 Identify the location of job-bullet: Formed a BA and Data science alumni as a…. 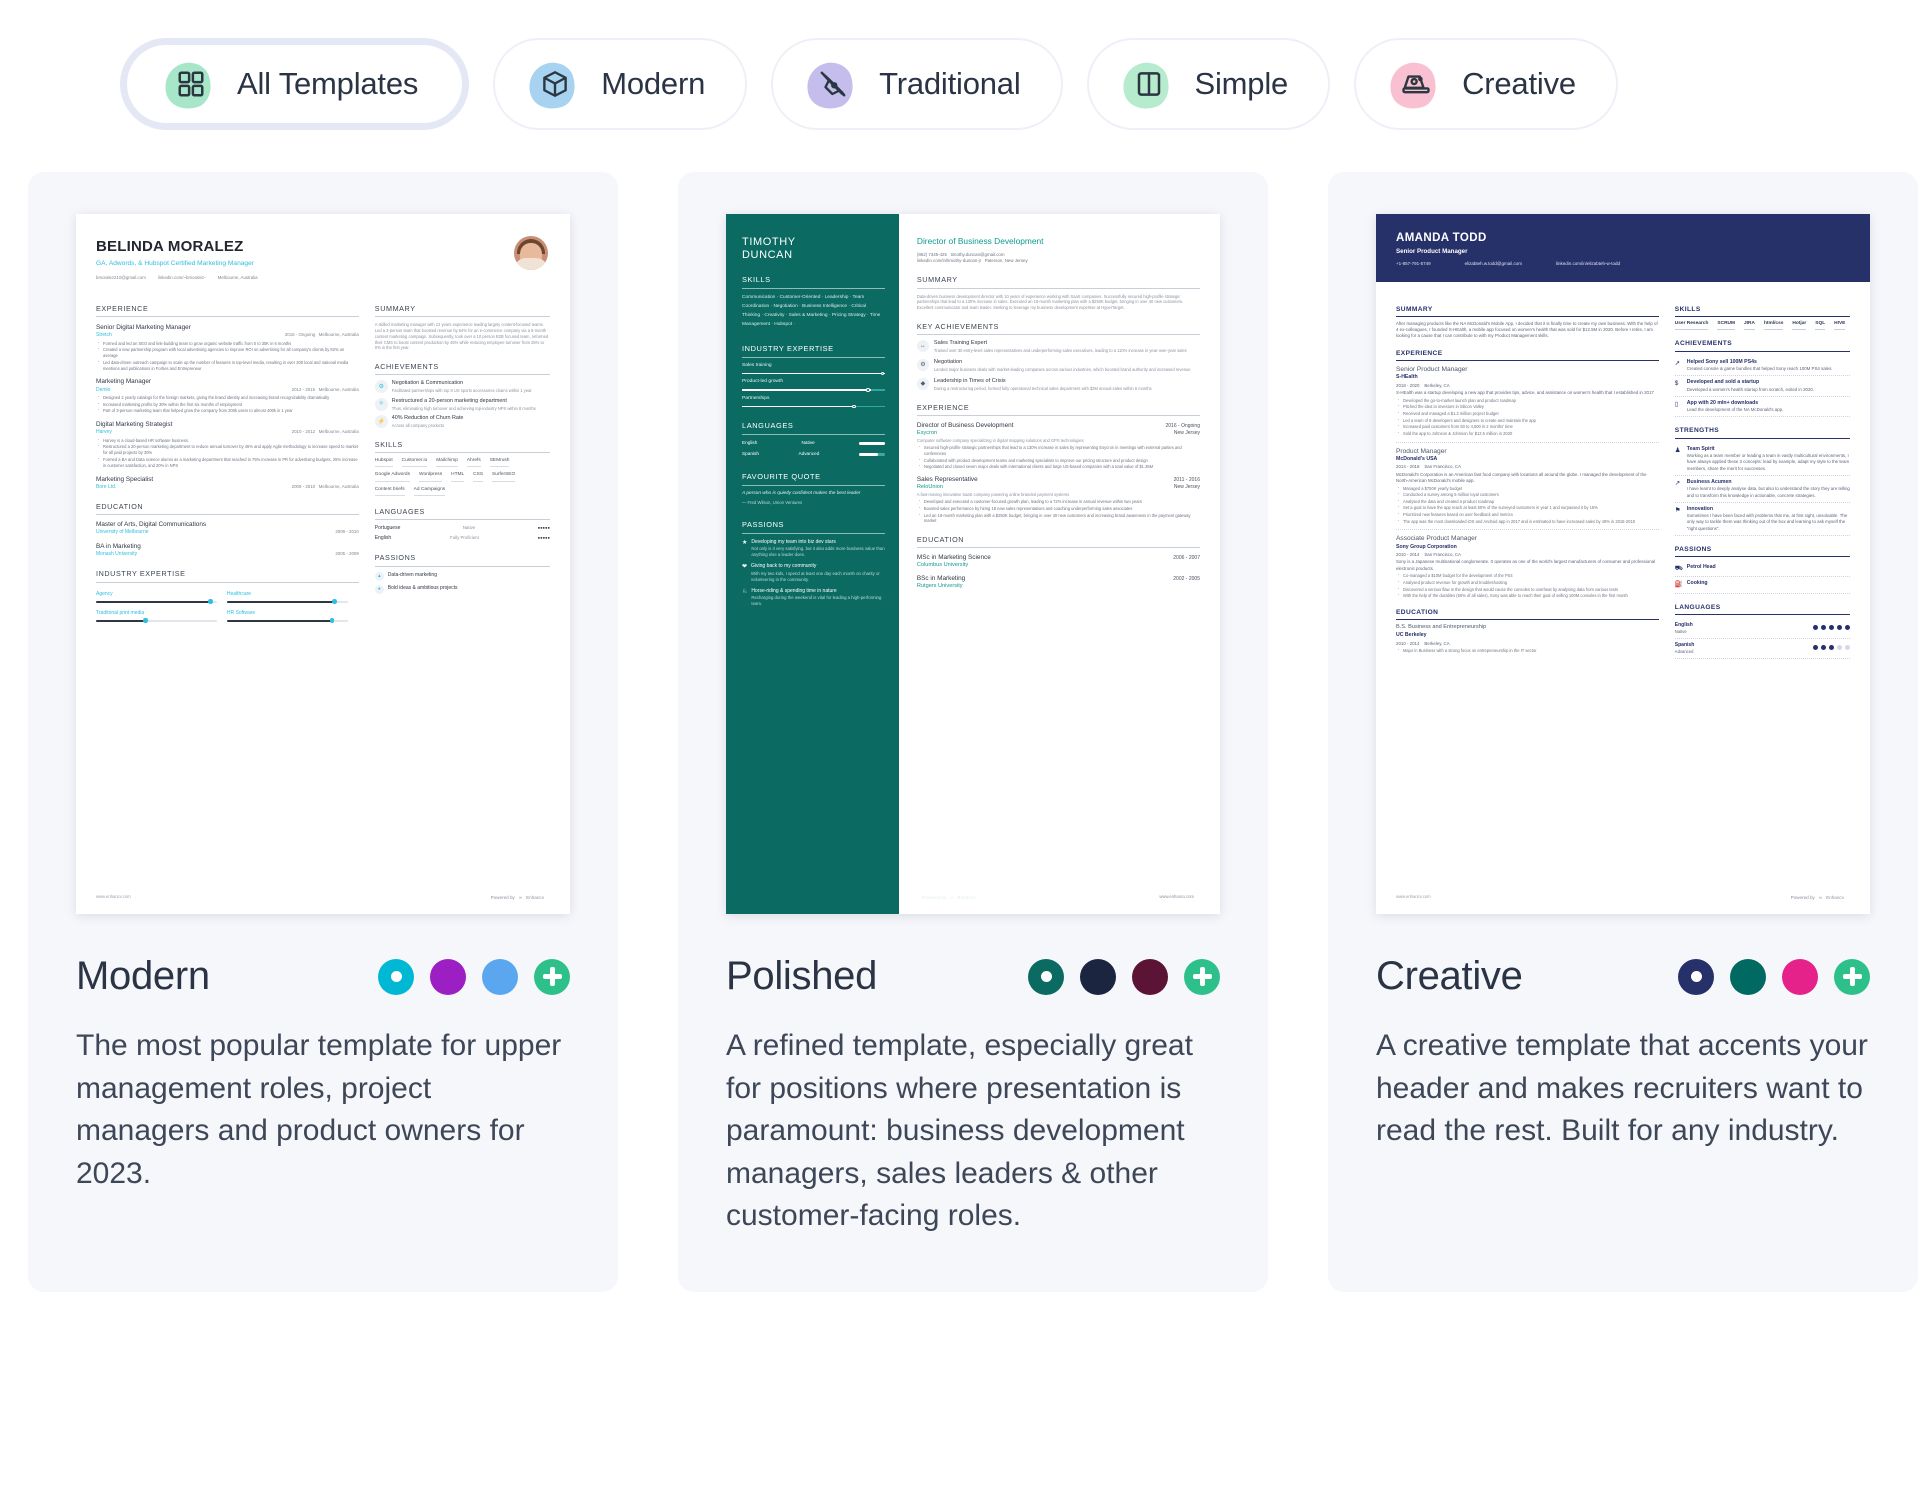
(228, 462).